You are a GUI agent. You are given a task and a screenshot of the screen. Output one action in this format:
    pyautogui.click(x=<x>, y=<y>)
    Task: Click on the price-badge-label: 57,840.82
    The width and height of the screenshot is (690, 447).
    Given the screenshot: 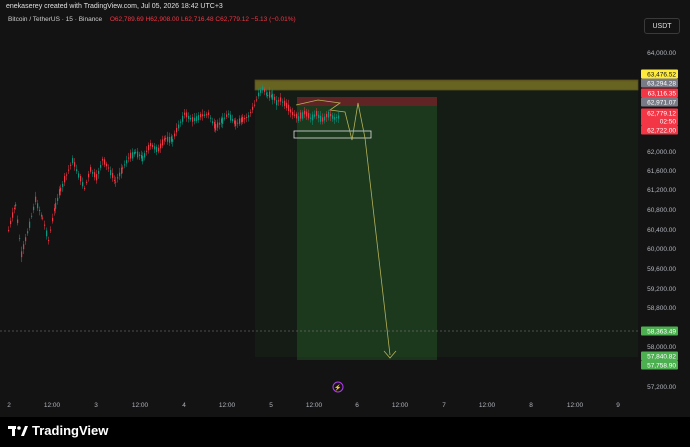 What is the action you would take?
    pyautogui.click(x=661, y=356)
    